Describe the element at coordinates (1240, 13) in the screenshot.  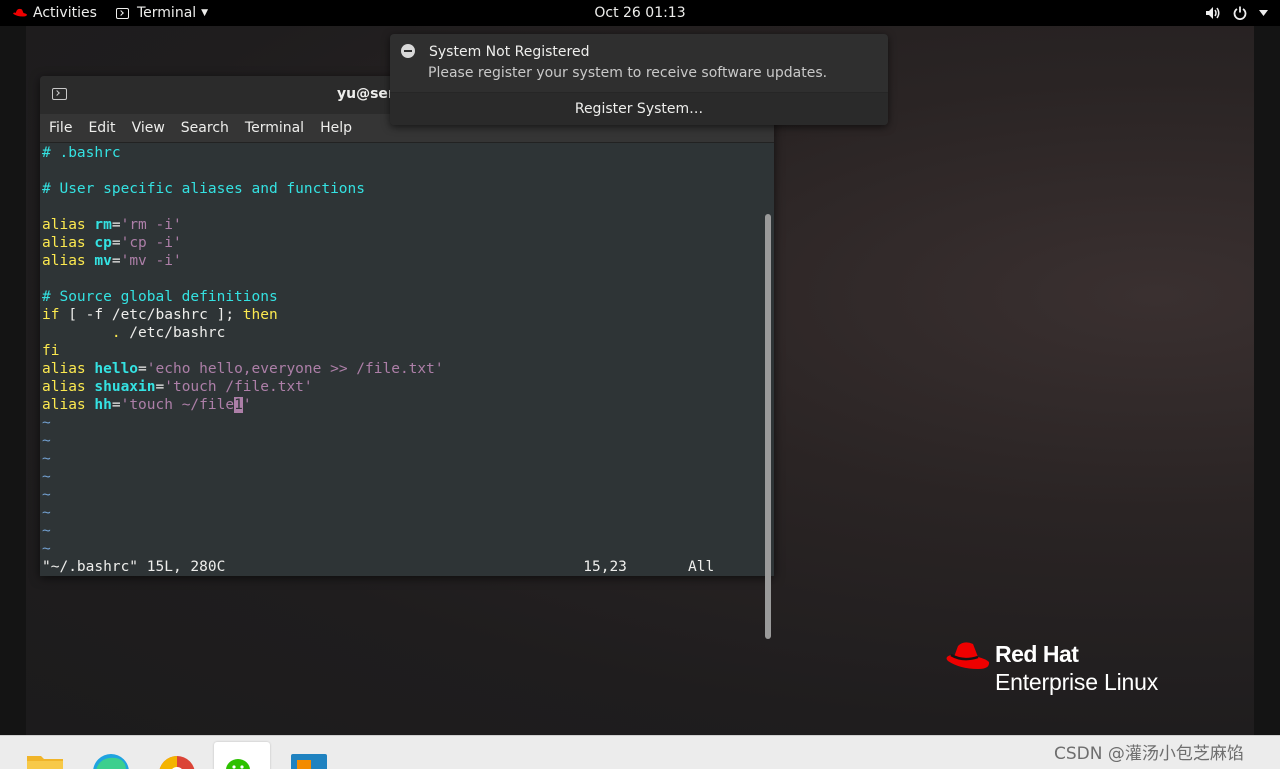
I see `power-icon` at that location.